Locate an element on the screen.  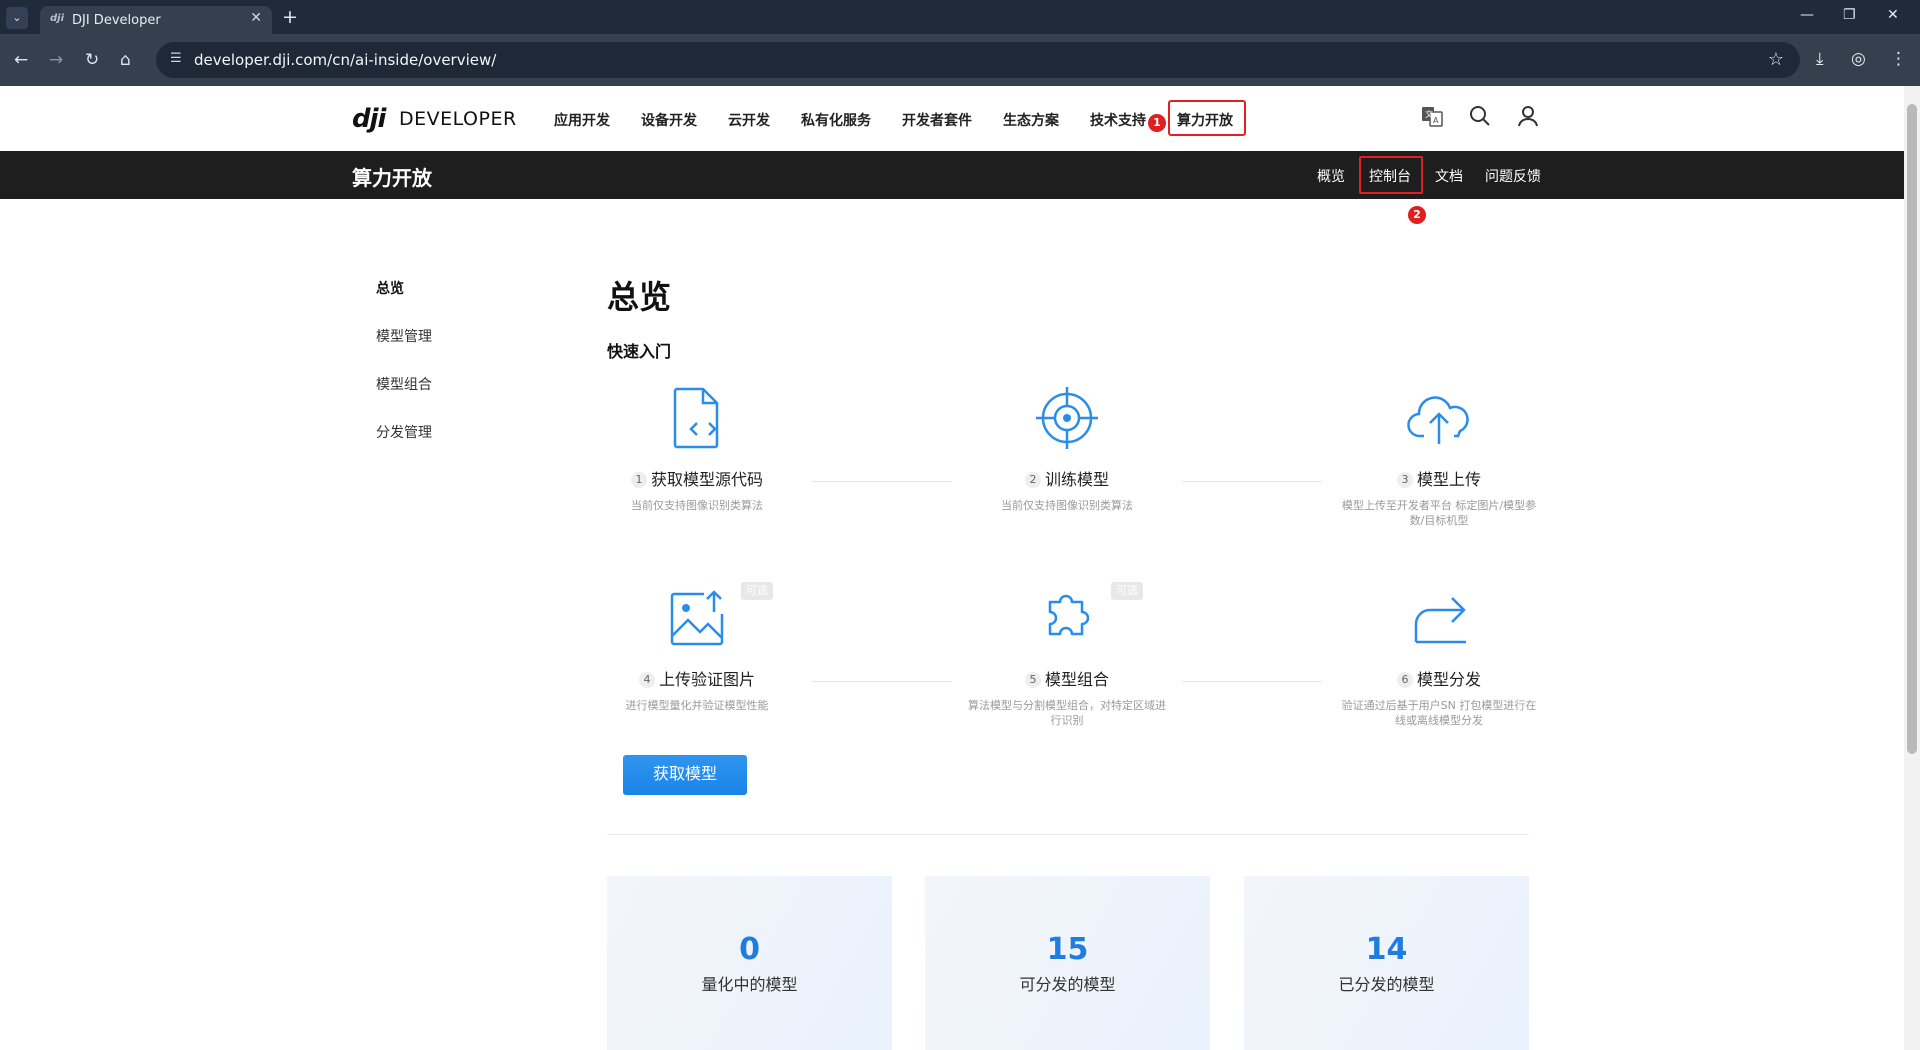
stat-value: 14 is located at coordinates (1386, 949).